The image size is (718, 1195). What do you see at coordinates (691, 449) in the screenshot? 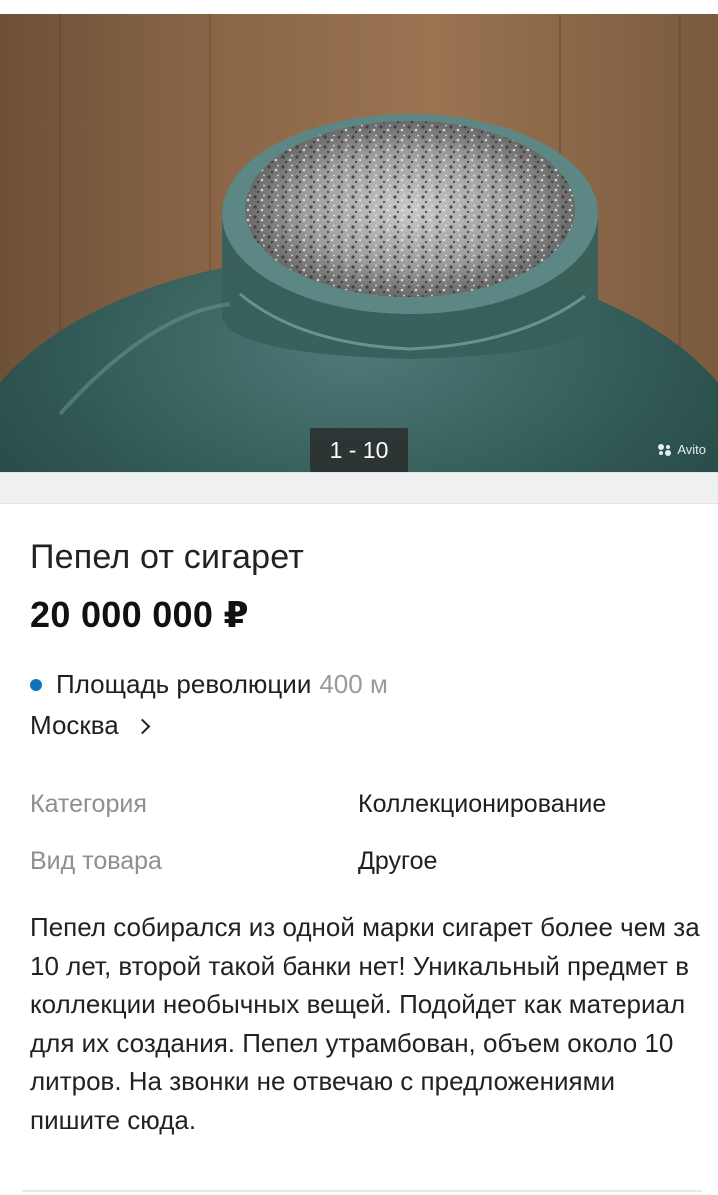
I see `avito-watermark-text: Avito` at bounding box center [691, 449].